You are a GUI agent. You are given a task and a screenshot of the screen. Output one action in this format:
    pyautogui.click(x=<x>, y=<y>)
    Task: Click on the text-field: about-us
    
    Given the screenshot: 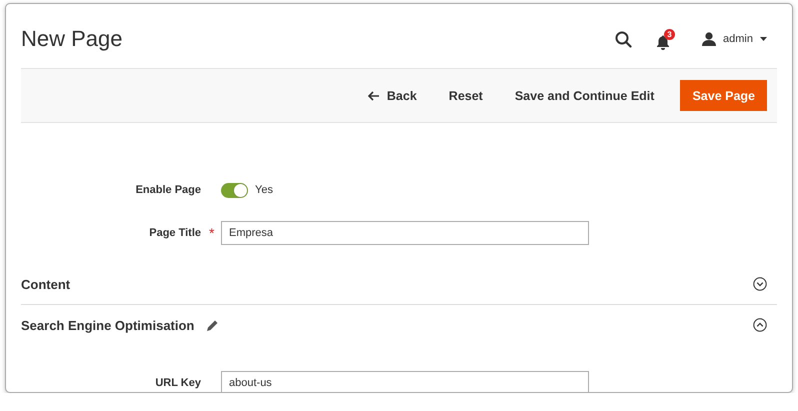 What is the action you would take?
    pyautogui.click(x=405, y=381)
    